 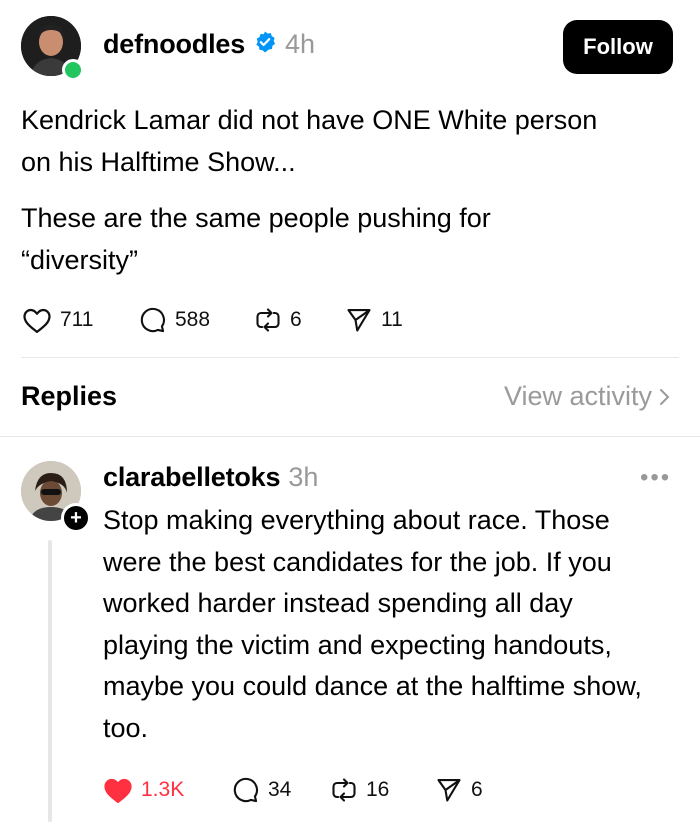 I want to click on post-header: defnoodles 4h, so click(x=209, y=44).